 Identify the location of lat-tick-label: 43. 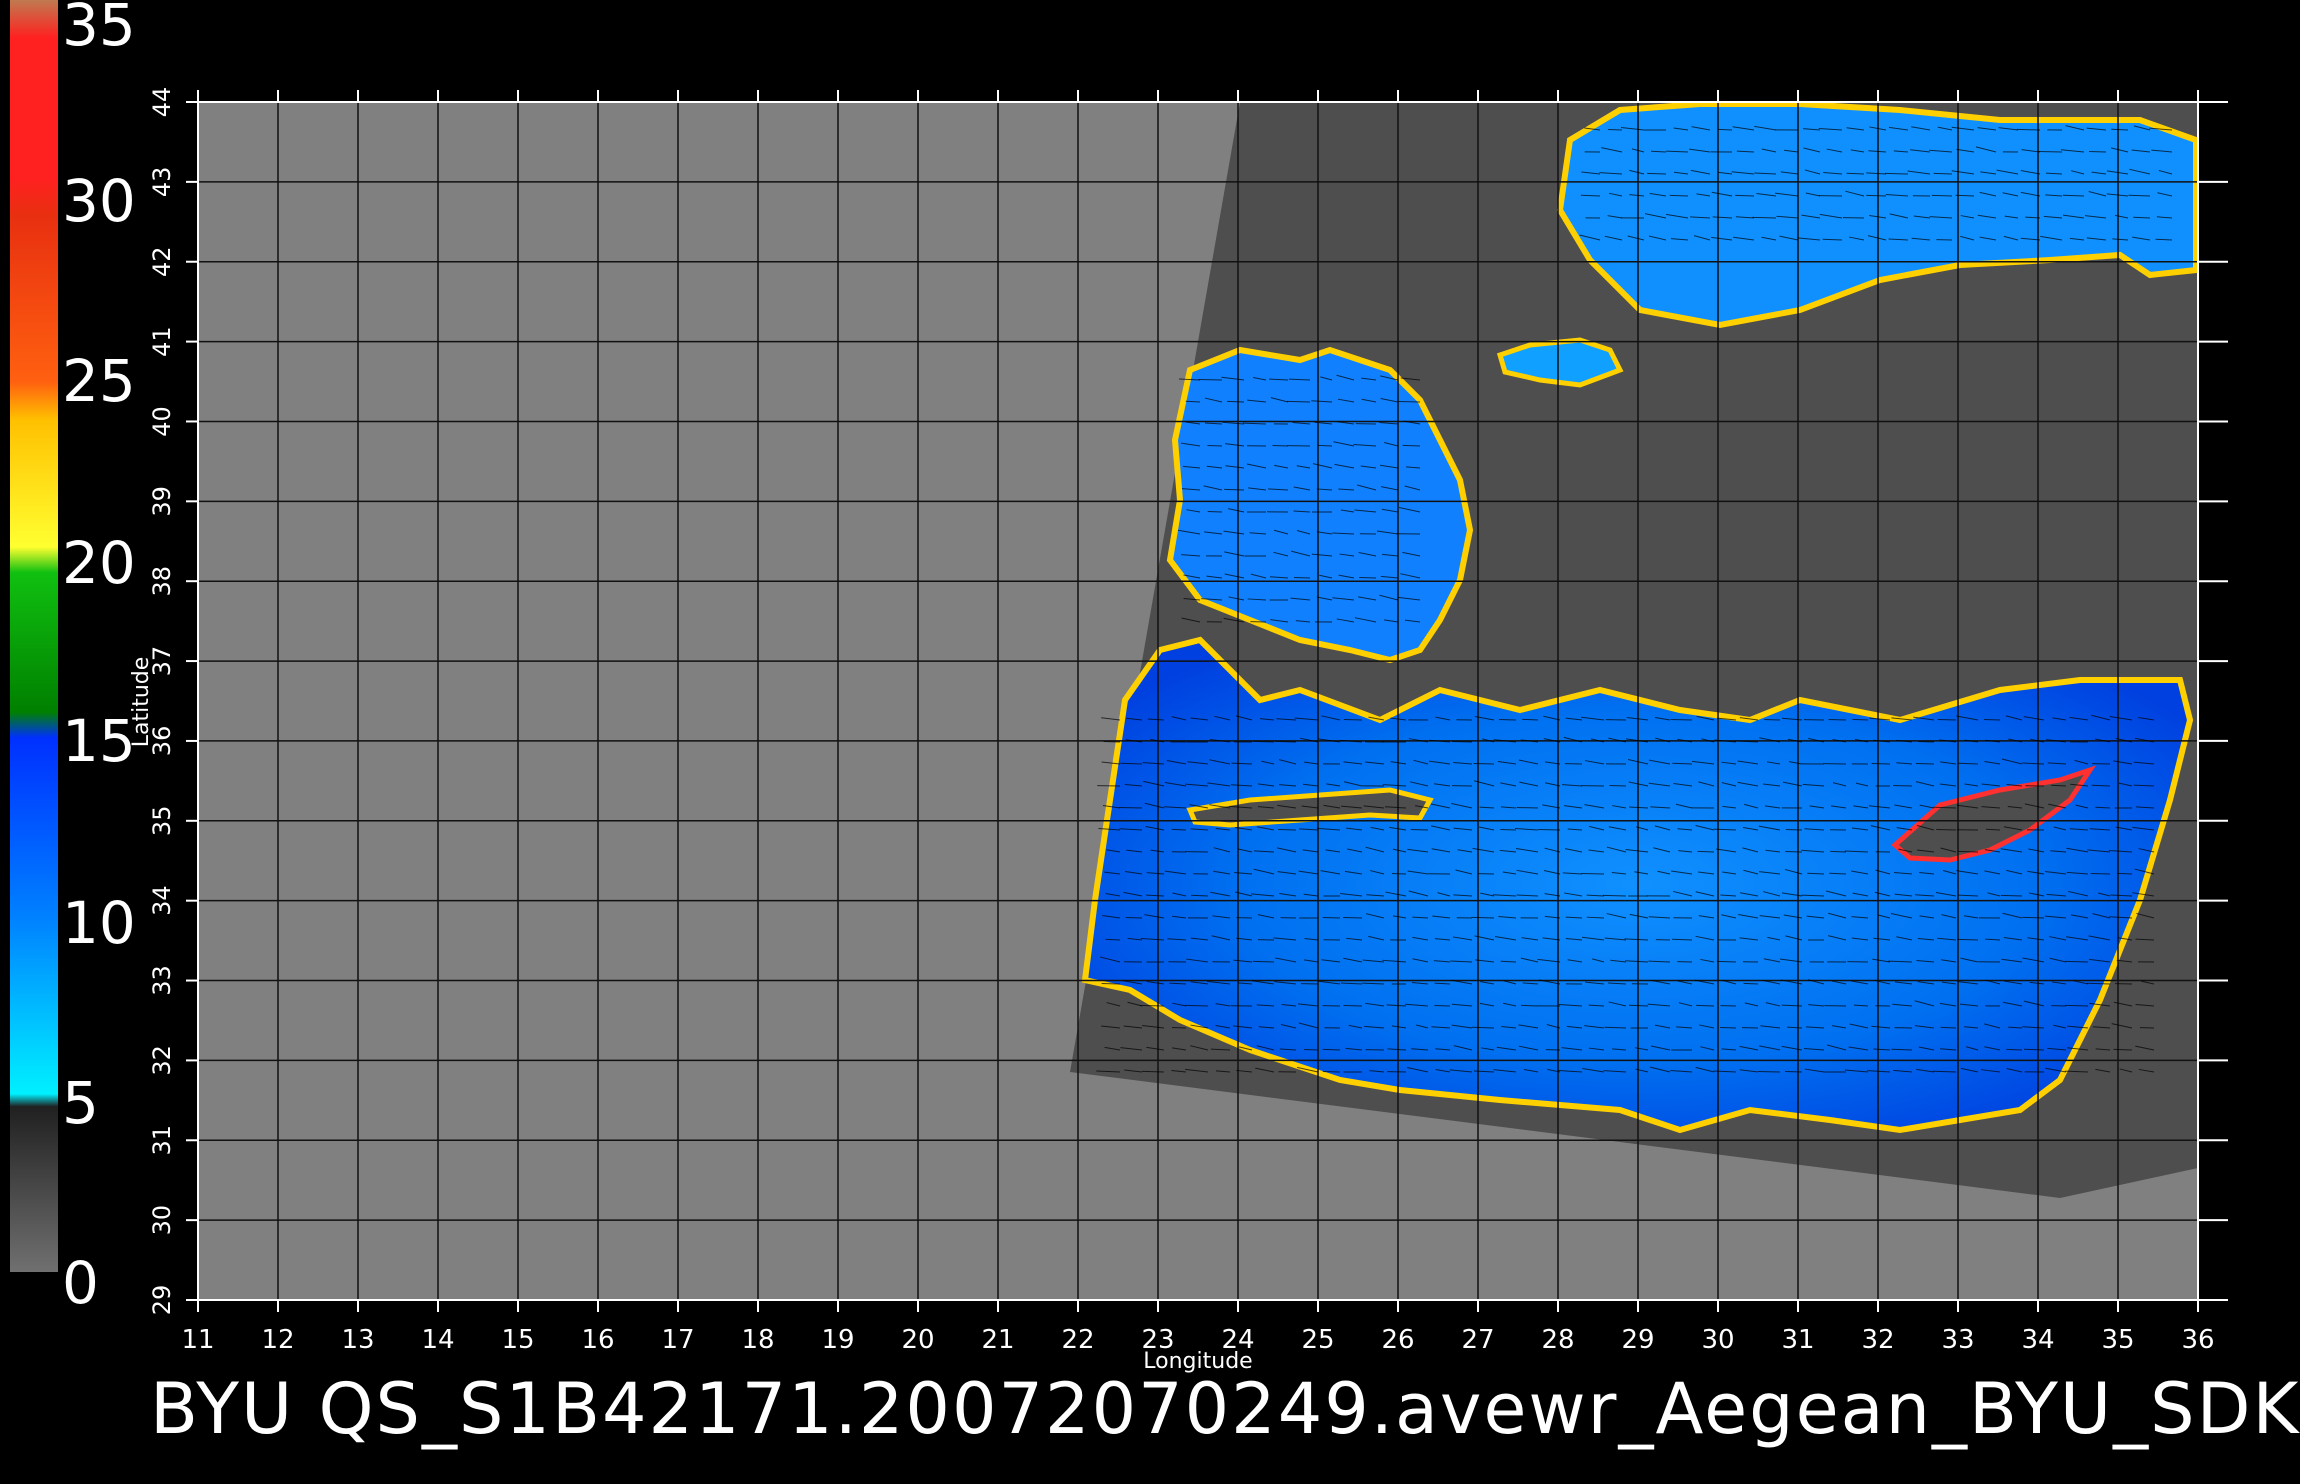
(162, 182).